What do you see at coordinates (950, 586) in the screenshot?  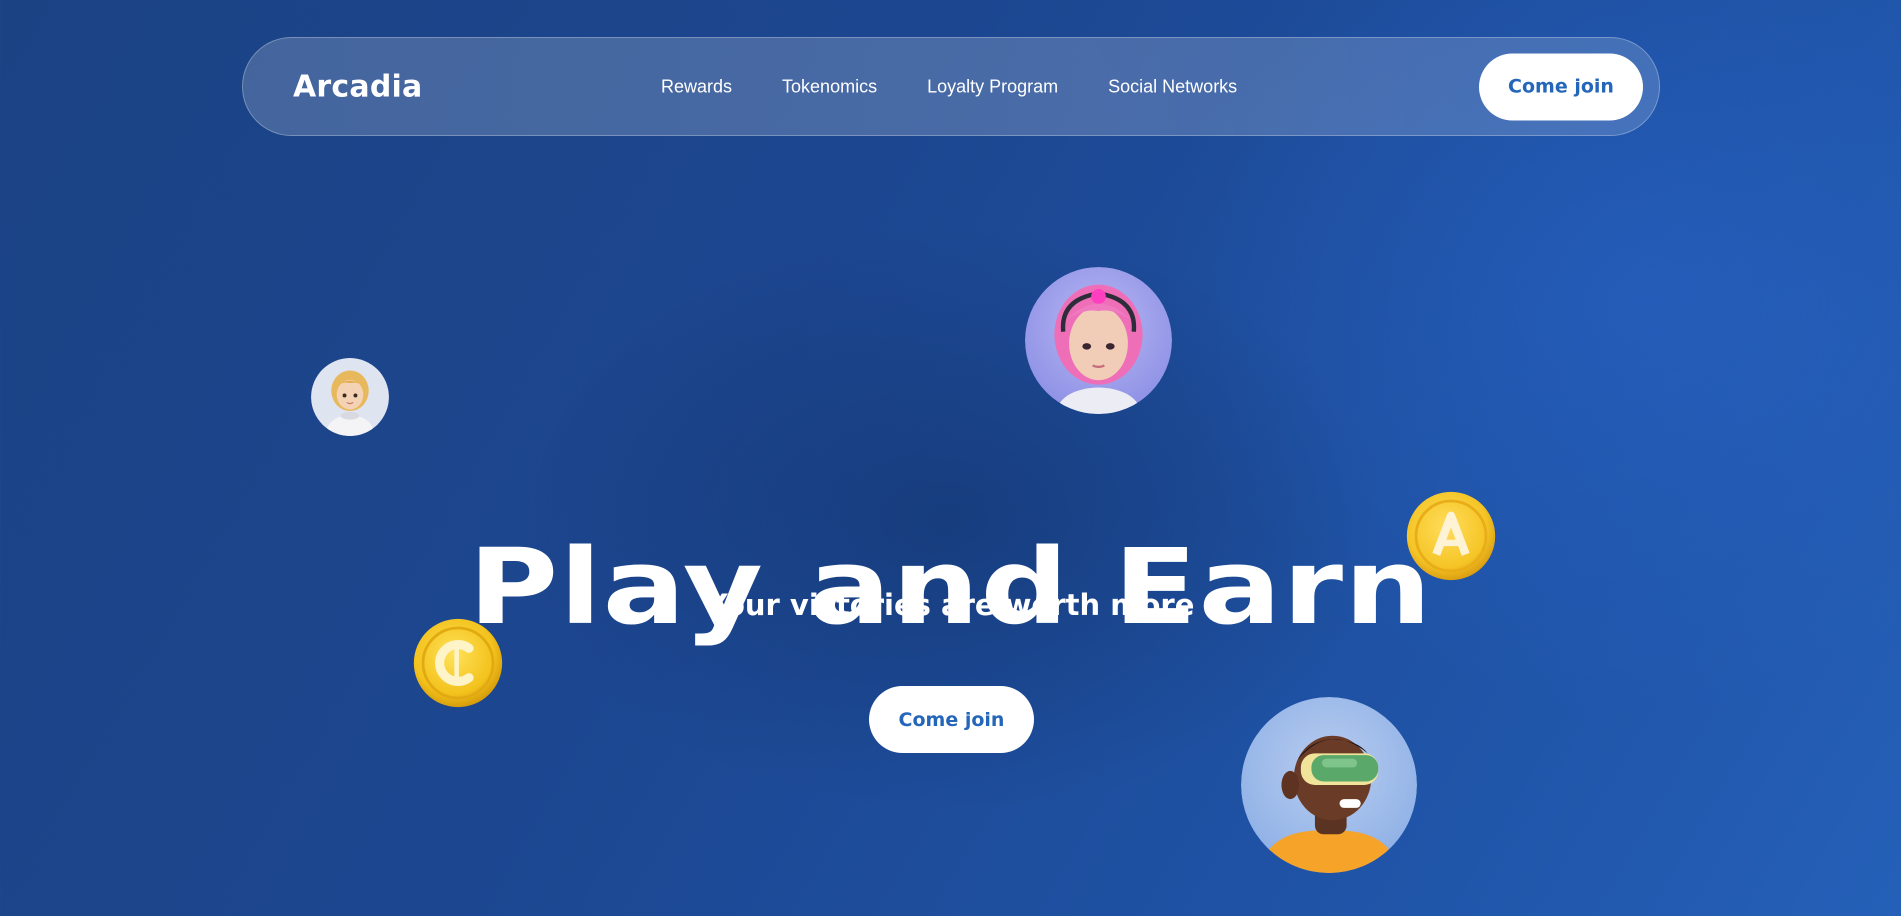 I see `hero-title: Play and Earn` at bounding box center [950, 586].